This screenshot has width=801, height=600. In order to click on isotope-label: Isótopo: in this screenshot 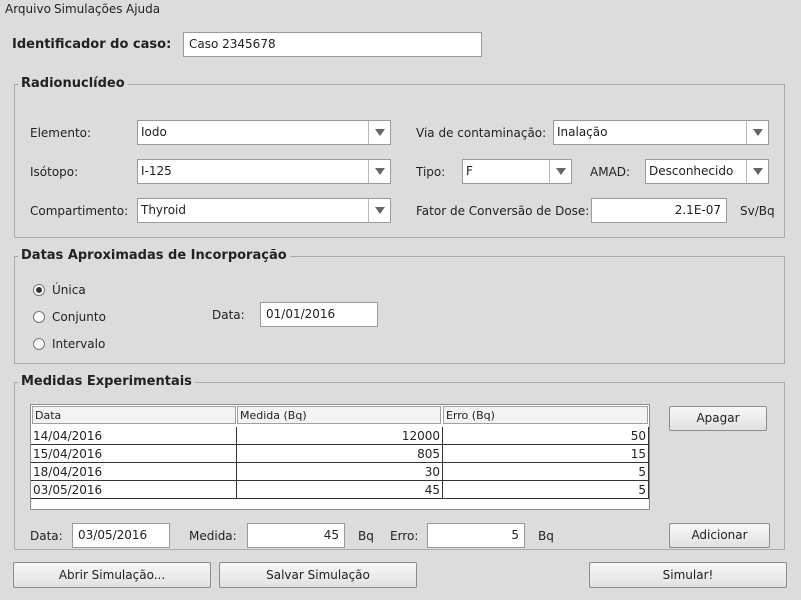, I will do `click(54, 172)`.